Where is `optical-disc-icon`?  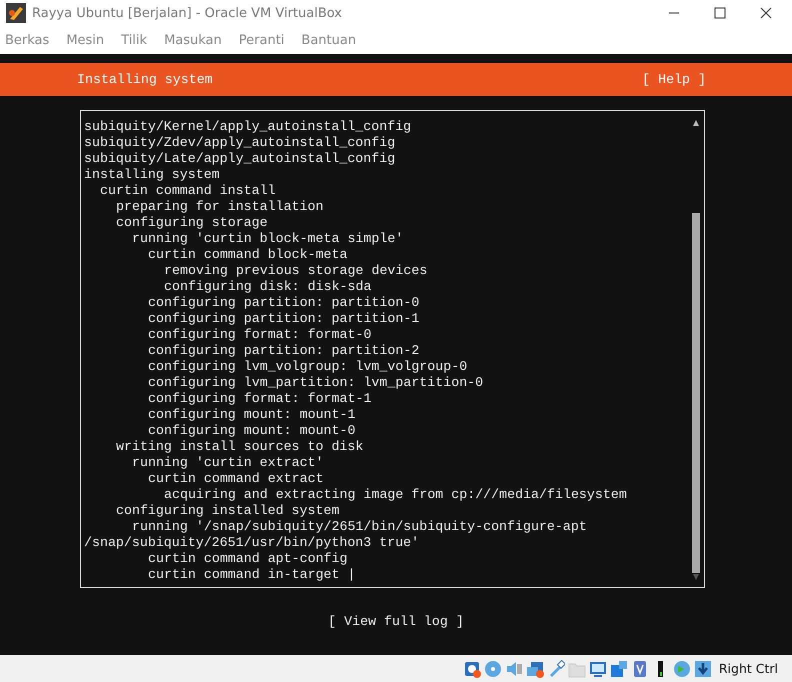 optical-disc-icon is located at coordinates (493, 669).